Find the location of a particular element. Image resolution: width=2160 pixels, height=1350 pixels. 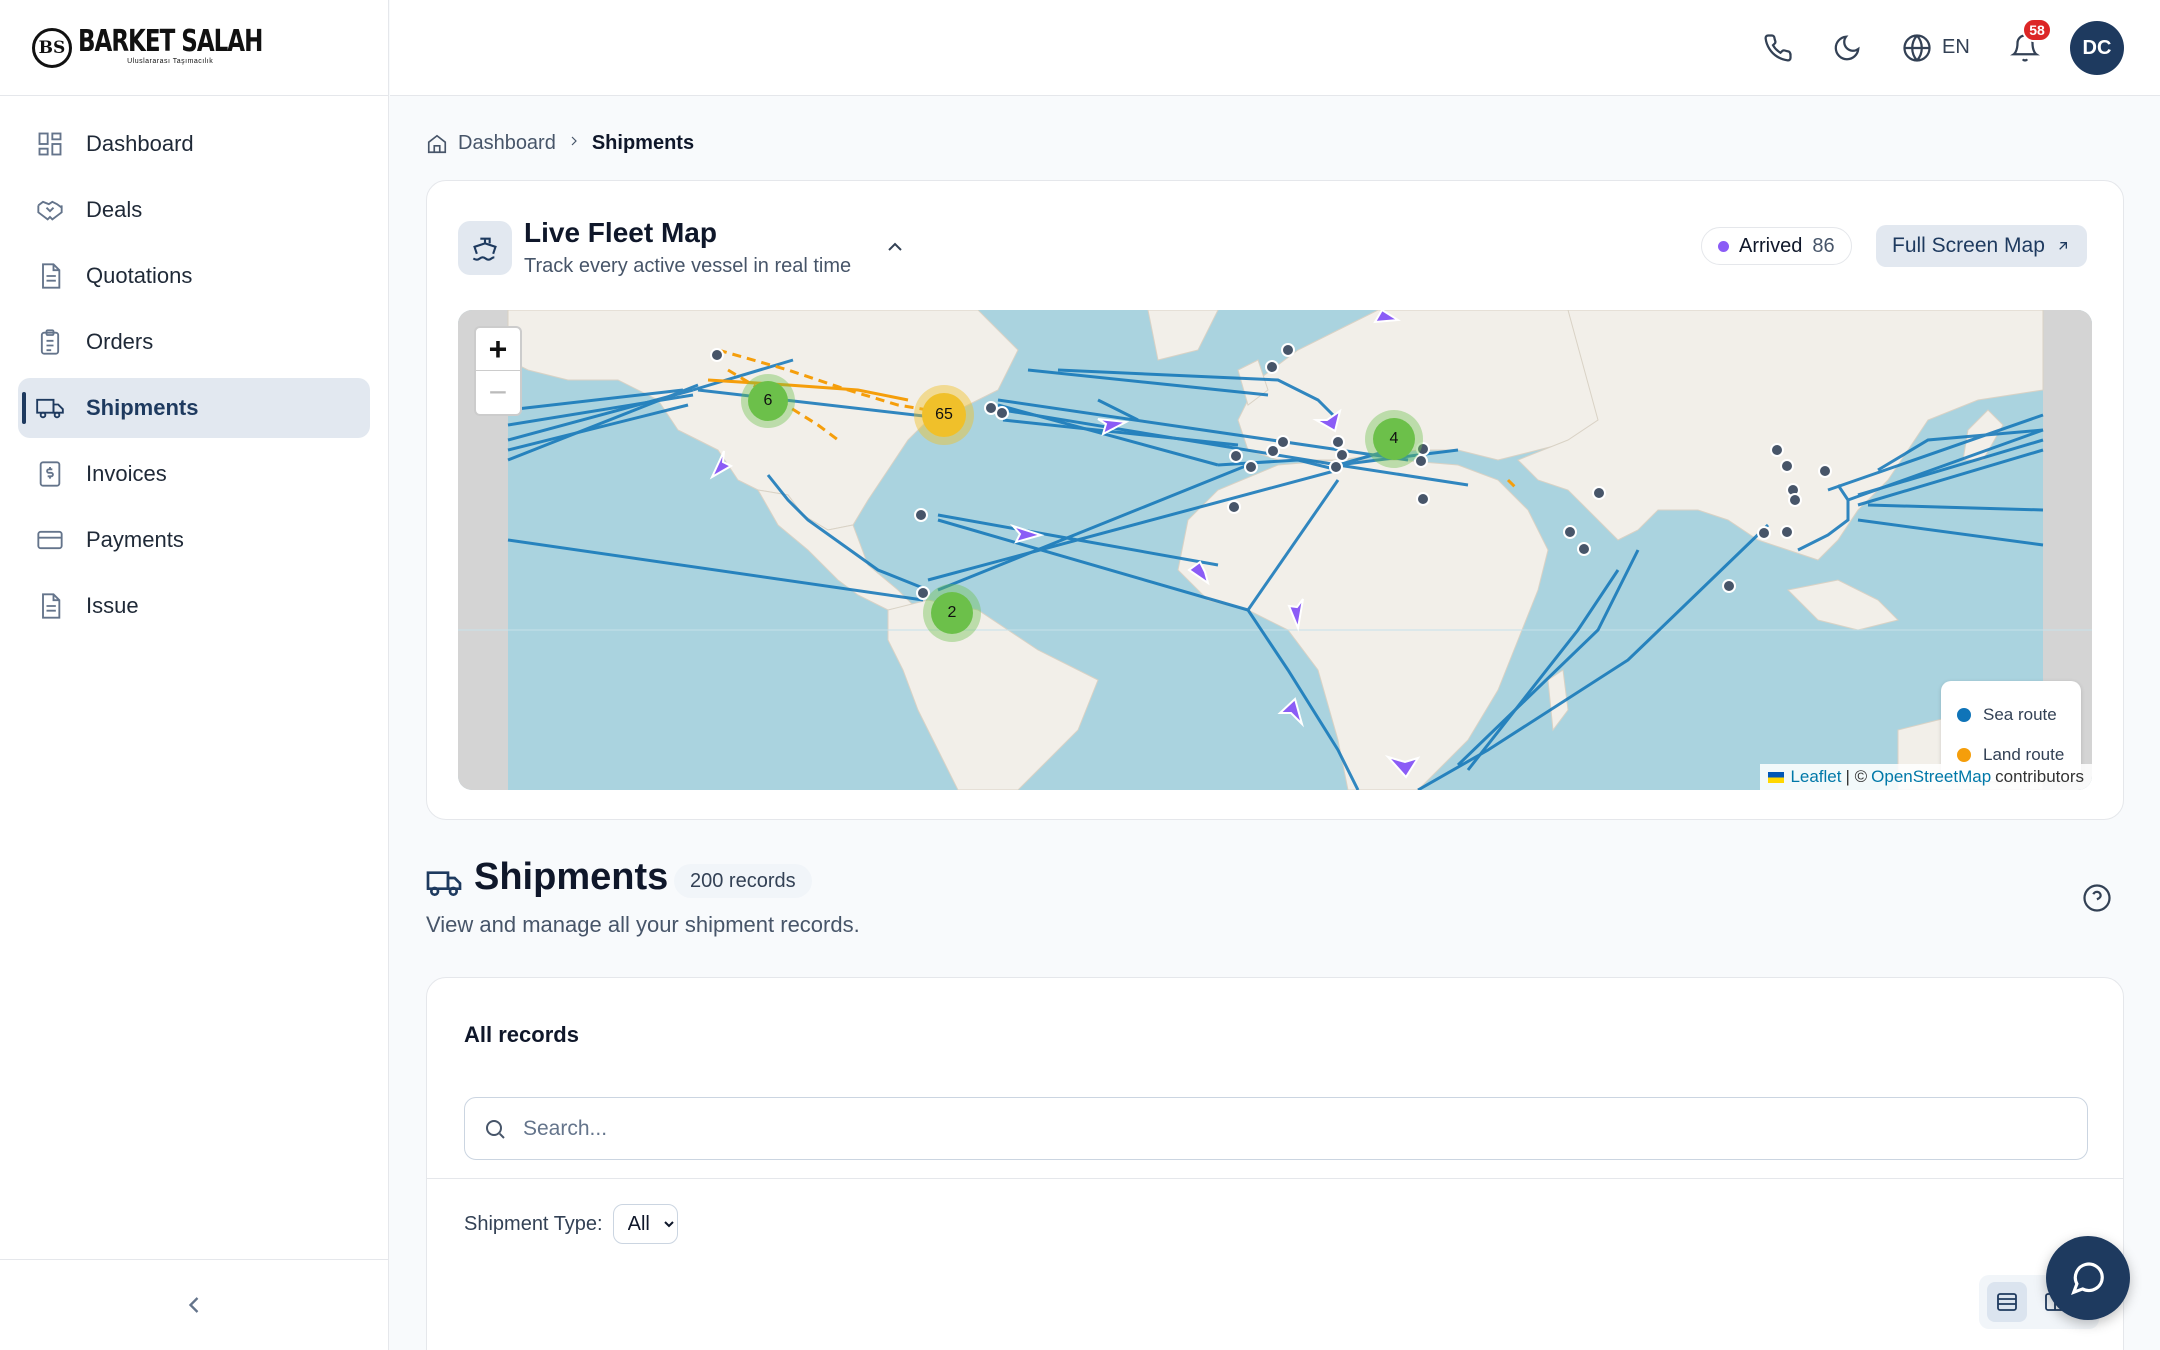

language-button is located at coordinates (1917, 48).